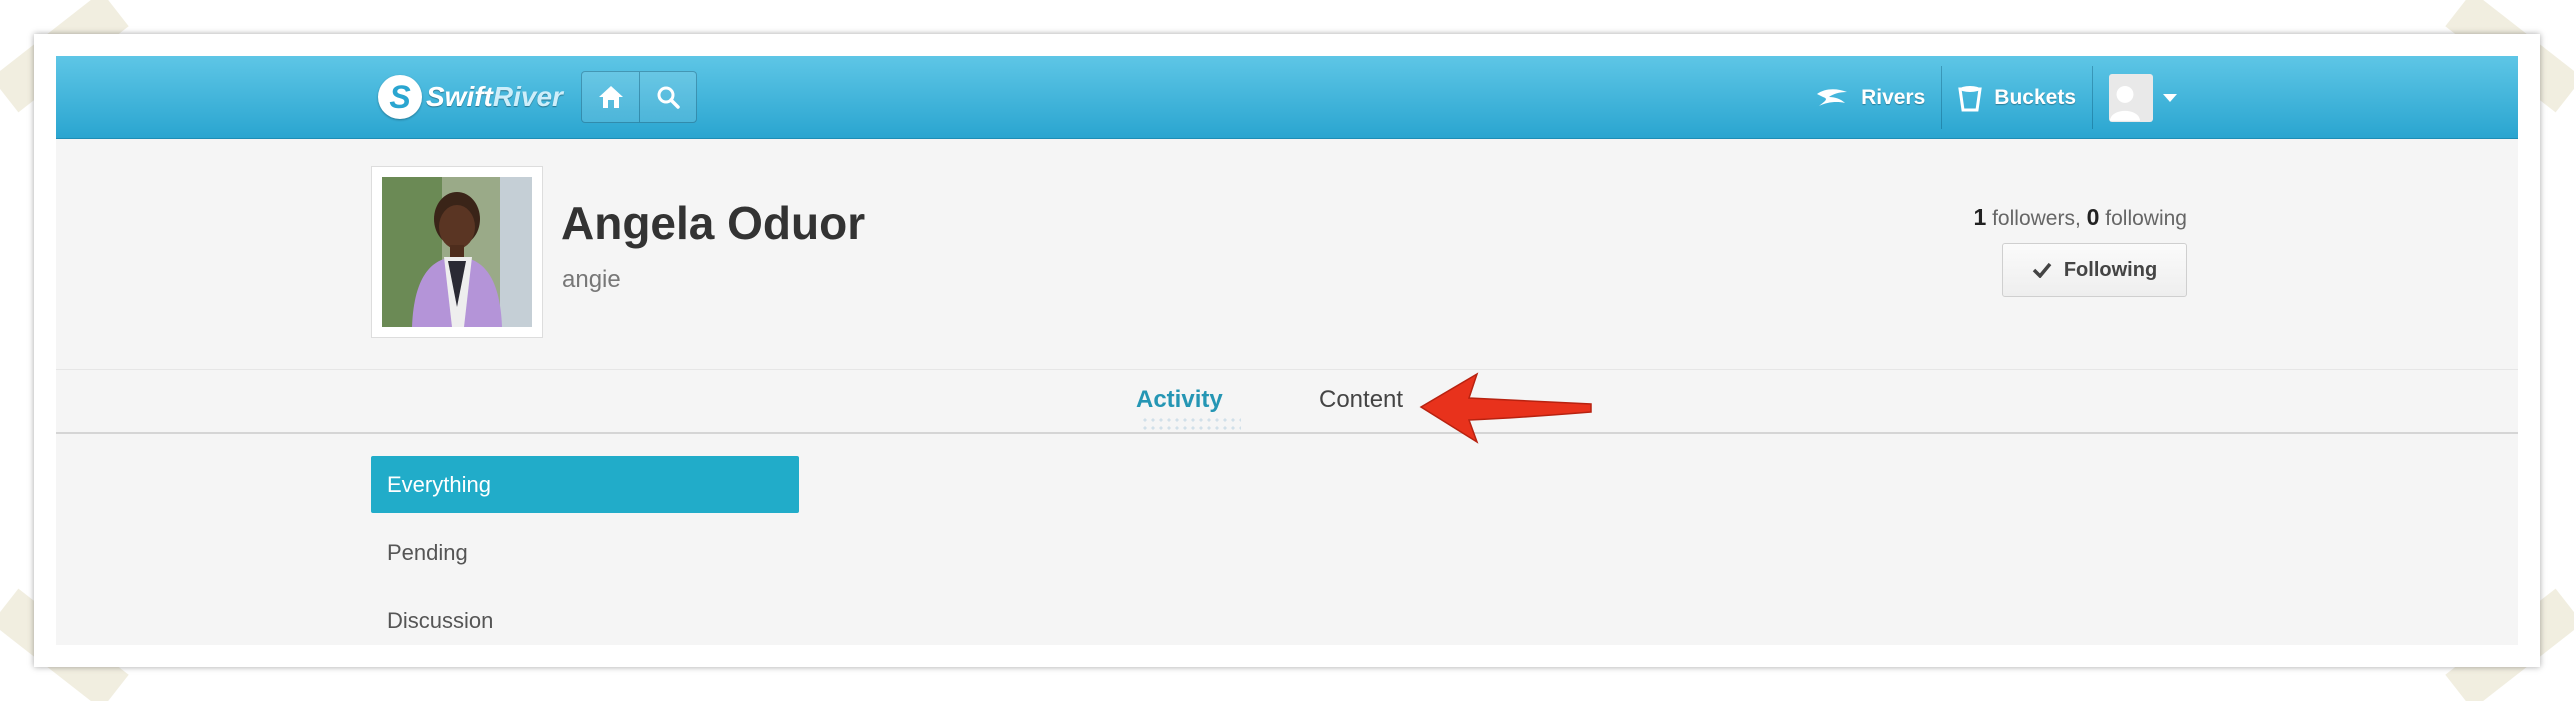 This screenshot has width=2574, height=701. What do you see at coordinates (2143, 218) in the screenshot?
I see `following-label: following` at bounding box center [2143, 218].